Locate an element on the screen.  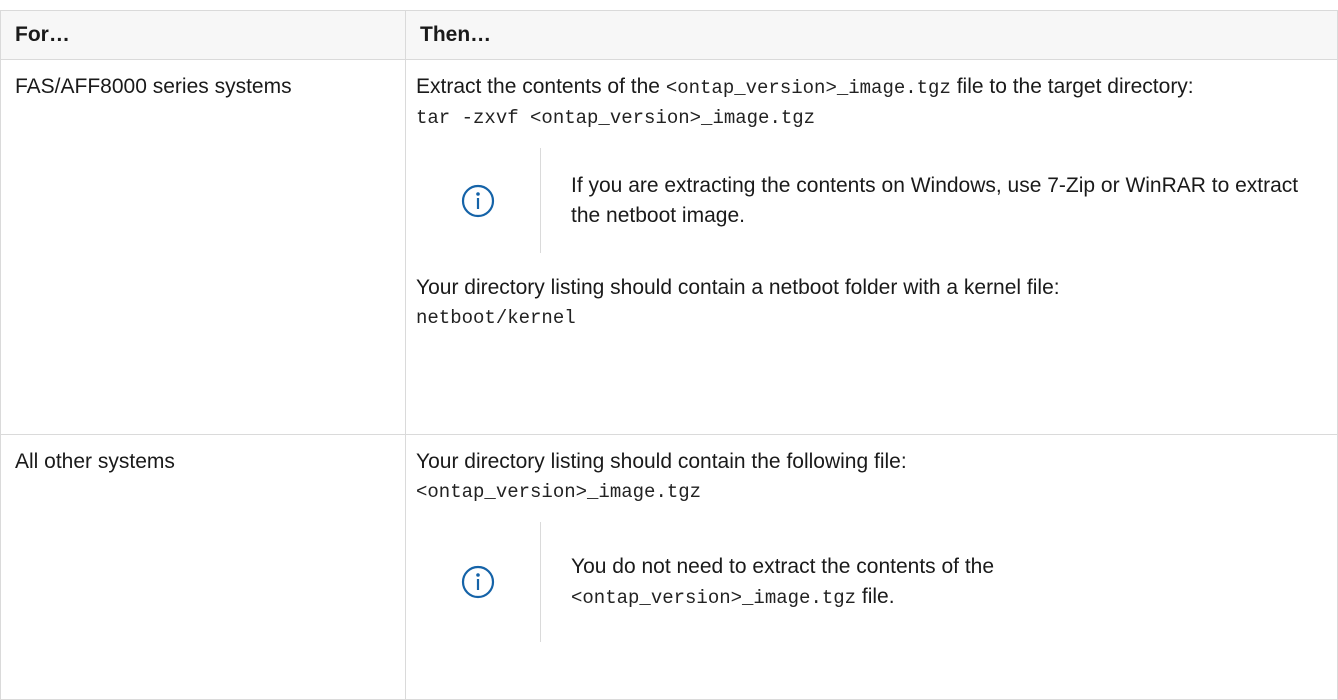
row-system-all-other: All other systems is located at coordinates (203, 567).